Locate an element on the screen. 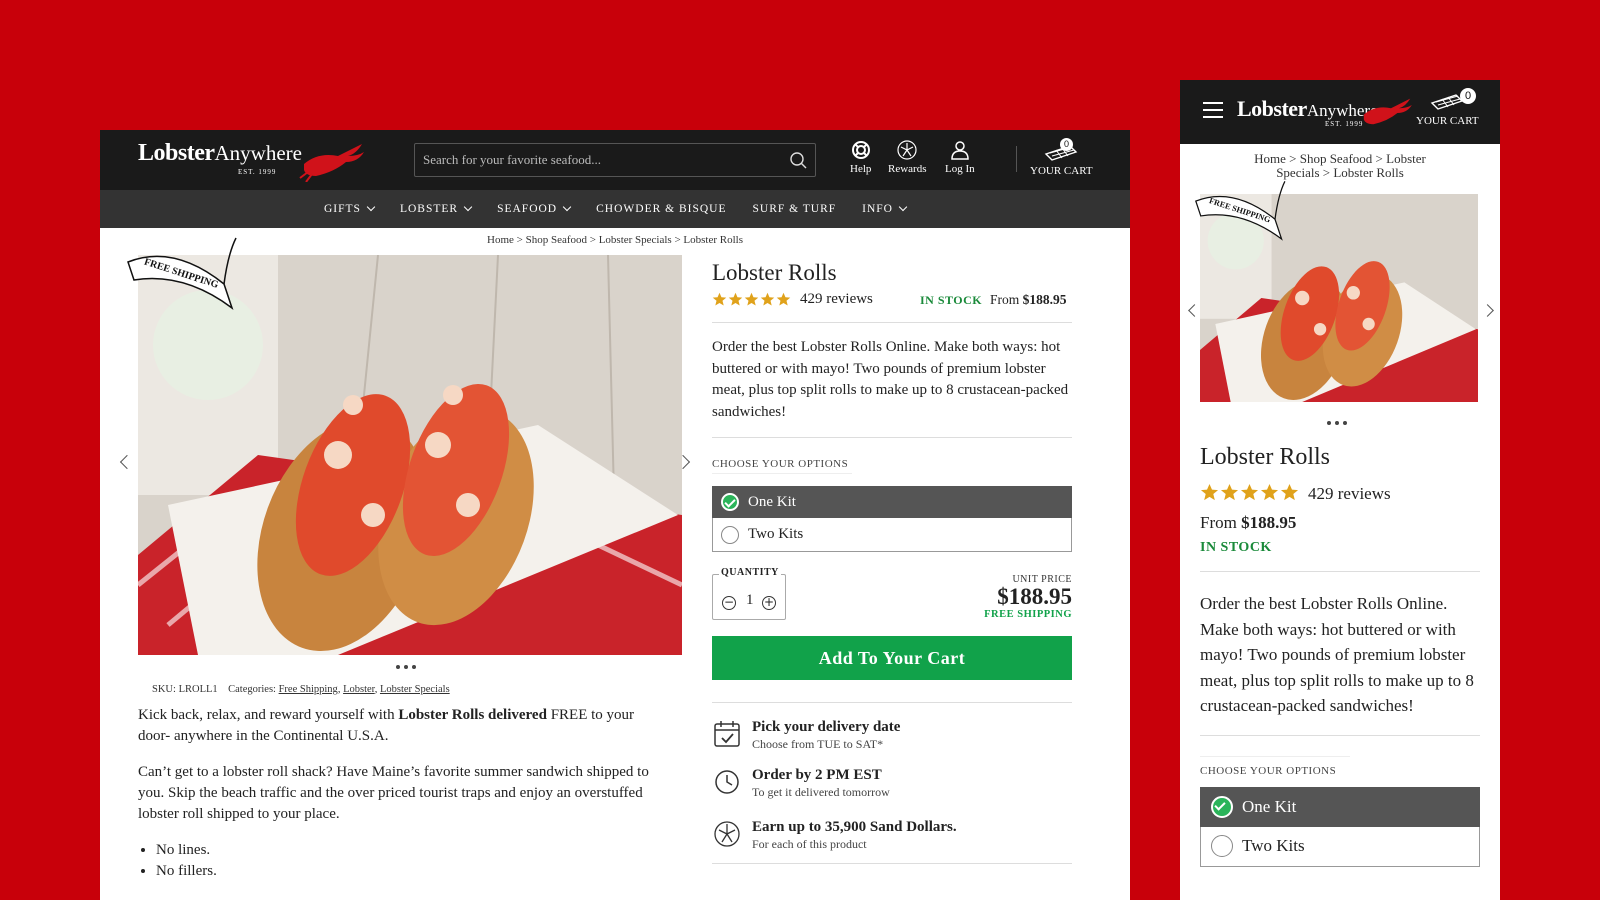  nav-item-label: SEAFOOD is located at coordinates (527, 209).